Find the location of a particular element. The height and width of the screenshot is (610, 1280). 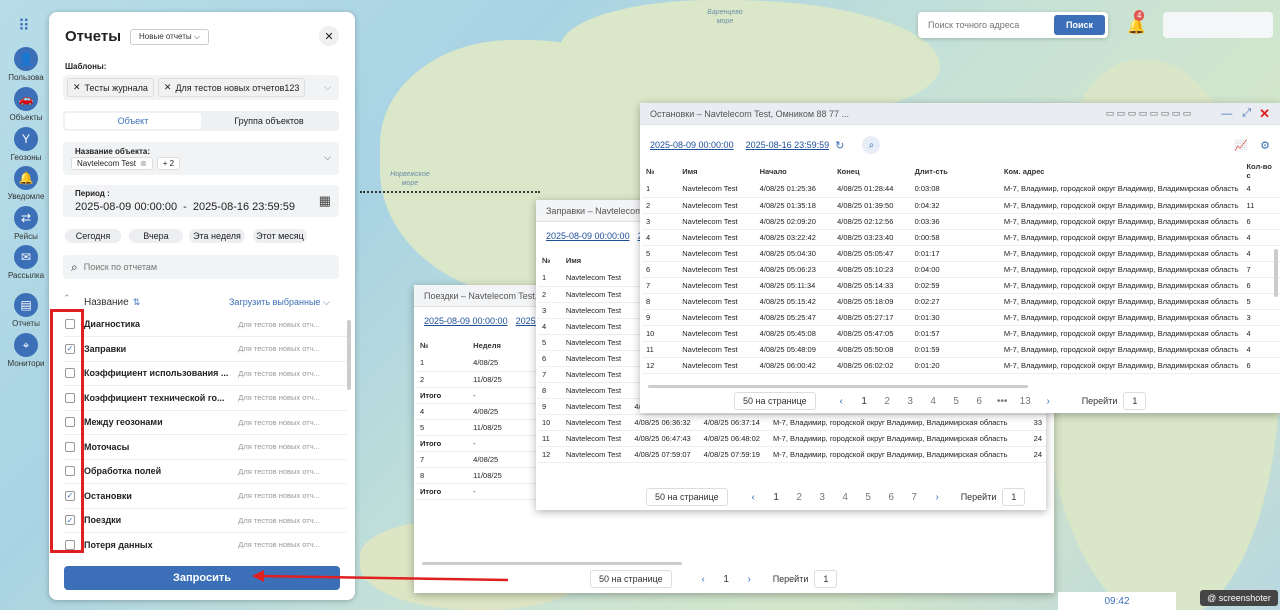

report-list-scrollbar is located at coordinates (349, 355).